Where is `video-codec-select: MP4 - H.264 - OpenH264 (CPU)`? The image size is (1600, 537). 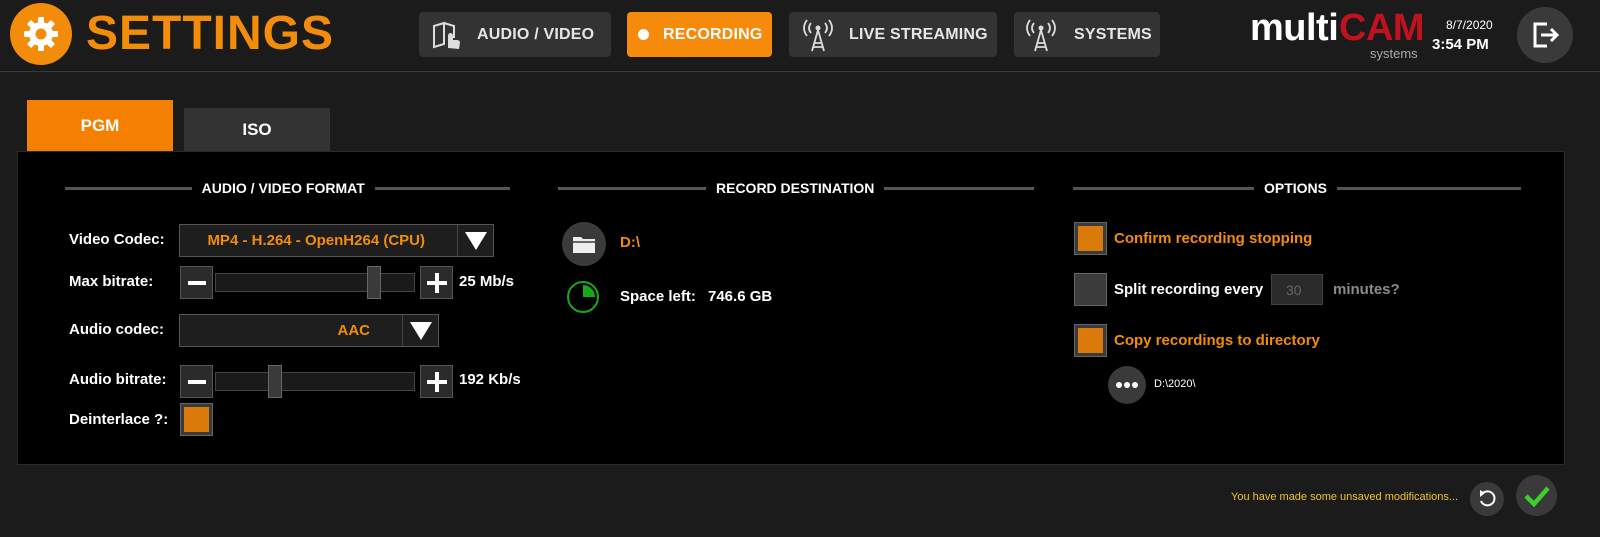 video-codec-select: MP4 - H.264 - OpenH264 (CPU) is located at coordinates (336, 240).